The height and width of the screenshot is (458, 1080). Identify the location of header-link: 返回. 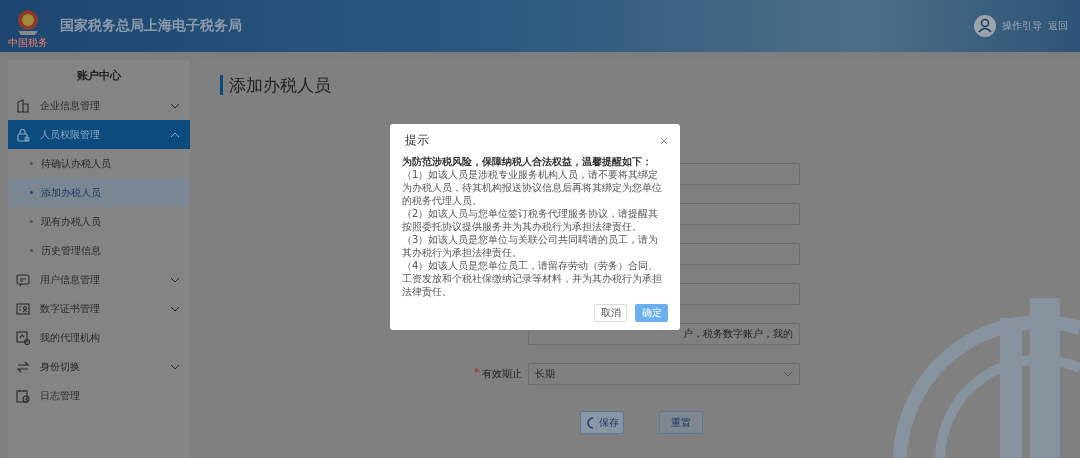
(1058, 26).